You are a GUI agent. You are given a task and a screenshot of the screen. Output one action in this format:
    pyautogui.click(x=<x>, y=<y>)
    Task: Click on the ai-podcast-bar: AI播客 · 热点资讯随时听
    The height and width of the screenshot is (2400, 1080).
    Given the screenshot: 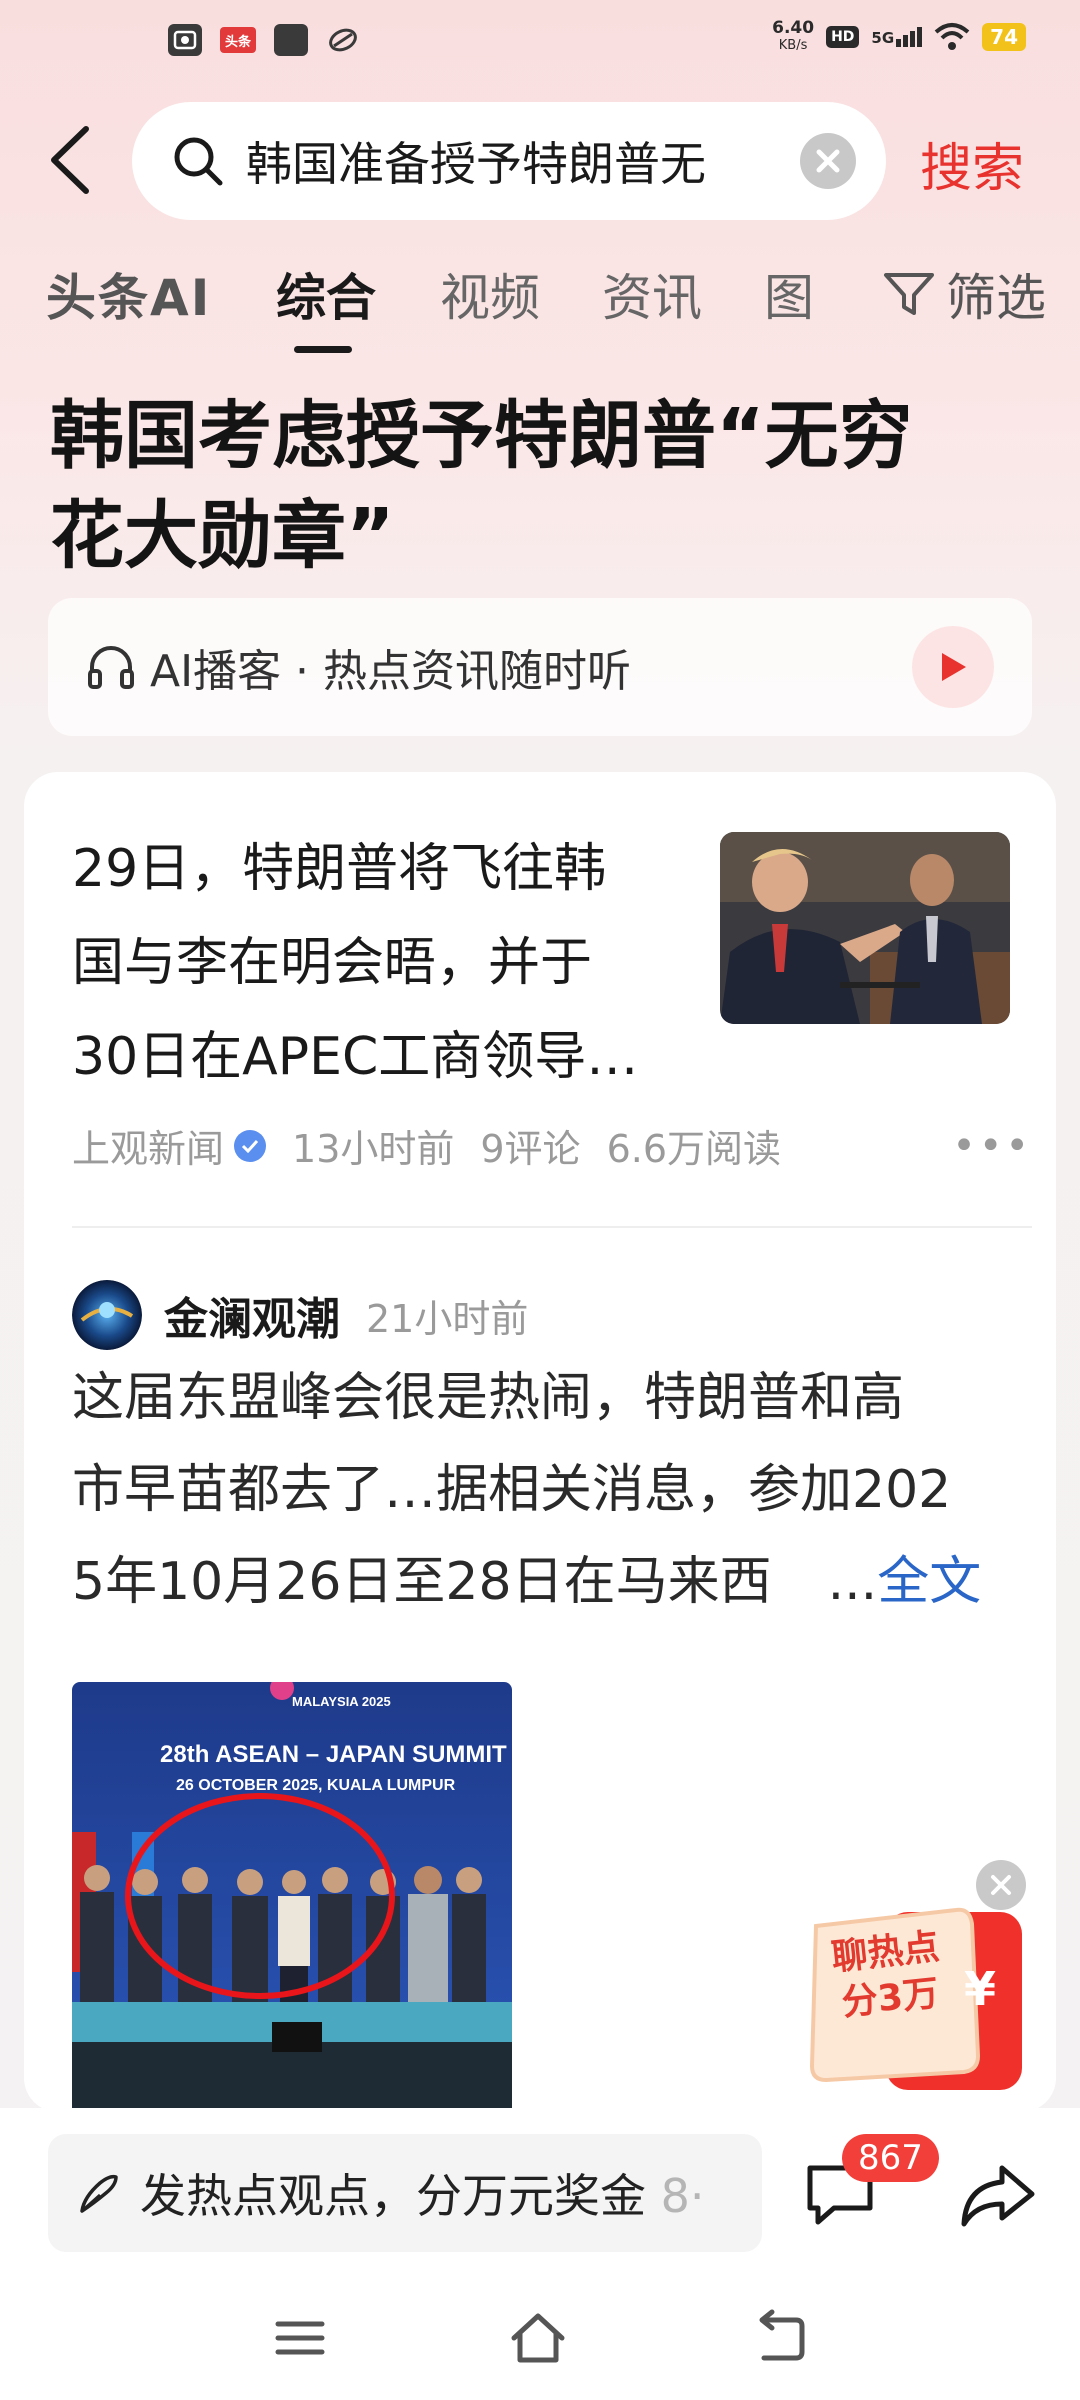 What is the action you would take?
    pyautogui.click(x=540, y=667)
    